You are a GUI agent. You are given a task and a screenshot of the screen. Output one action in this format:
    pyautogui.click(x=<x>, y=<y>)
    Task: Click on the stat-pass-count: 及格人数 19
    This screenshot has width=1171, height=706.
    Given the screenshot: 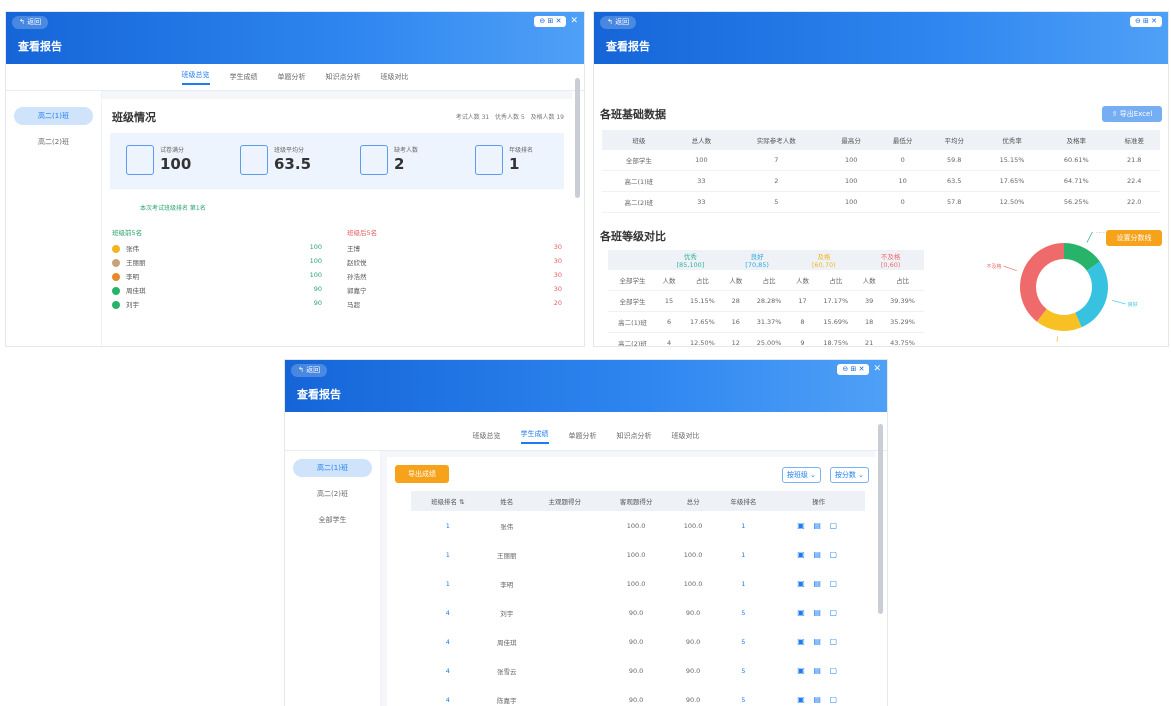 What is the action you would take?
    pyautogui.click(x=547, y=117)
    